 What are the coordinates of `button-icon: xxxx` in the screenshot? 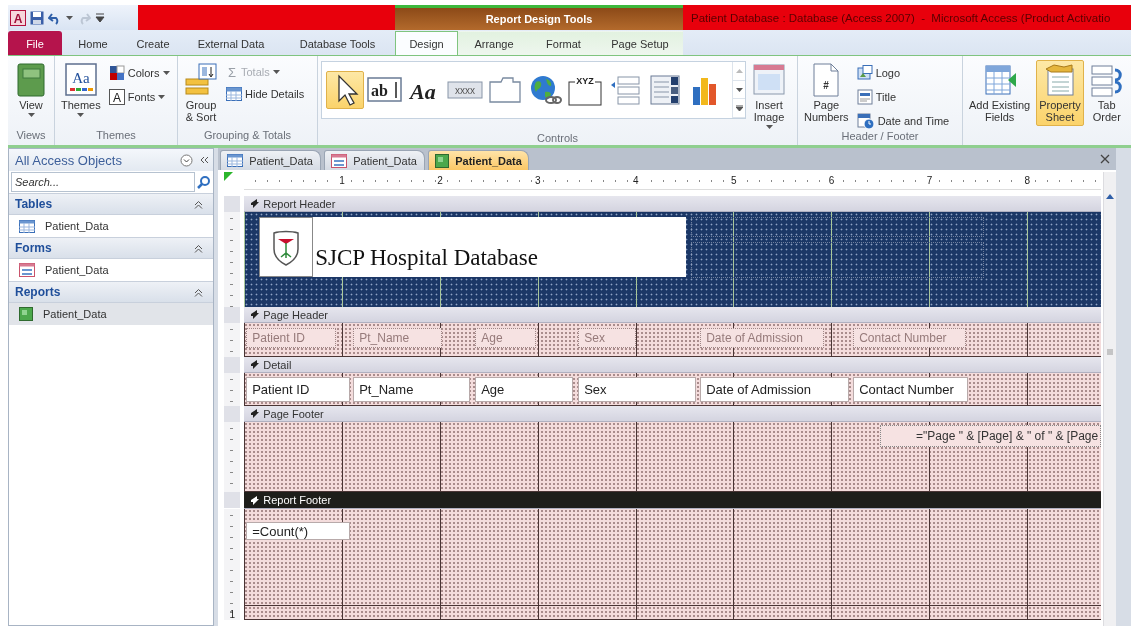 It's located at (465, 90).